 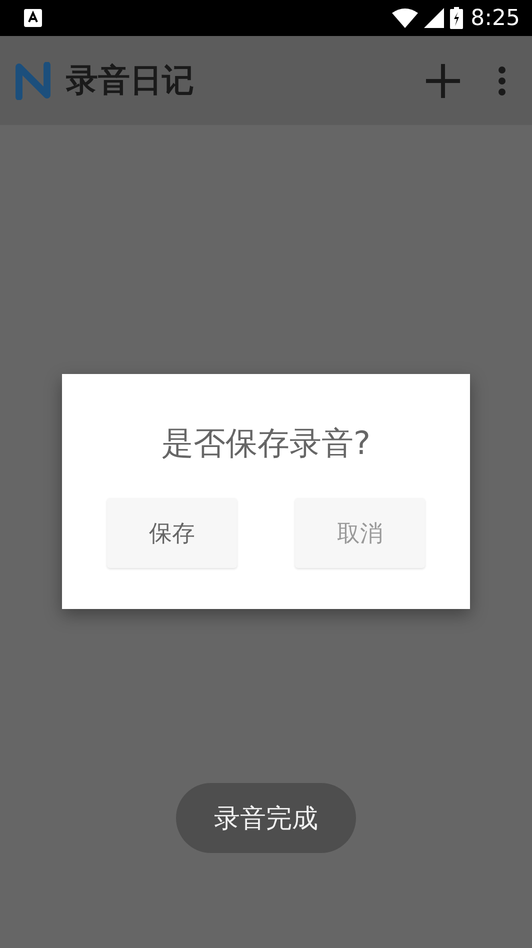 What do you see at coordinates (33, 81) in the screenshot?
I see `logo-icon` at bounding box center [33, 81].